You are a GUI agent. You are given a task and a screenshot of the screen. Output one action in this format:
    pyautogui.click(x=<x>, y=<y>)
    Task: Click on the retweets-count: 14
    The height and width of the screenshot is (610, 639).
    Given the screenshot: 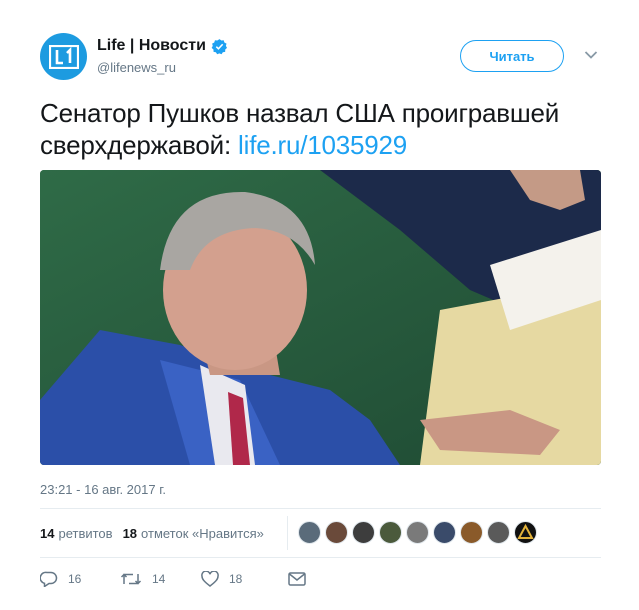 What is the action you would take?
    pyautogui.click(x=47, y=533)
    